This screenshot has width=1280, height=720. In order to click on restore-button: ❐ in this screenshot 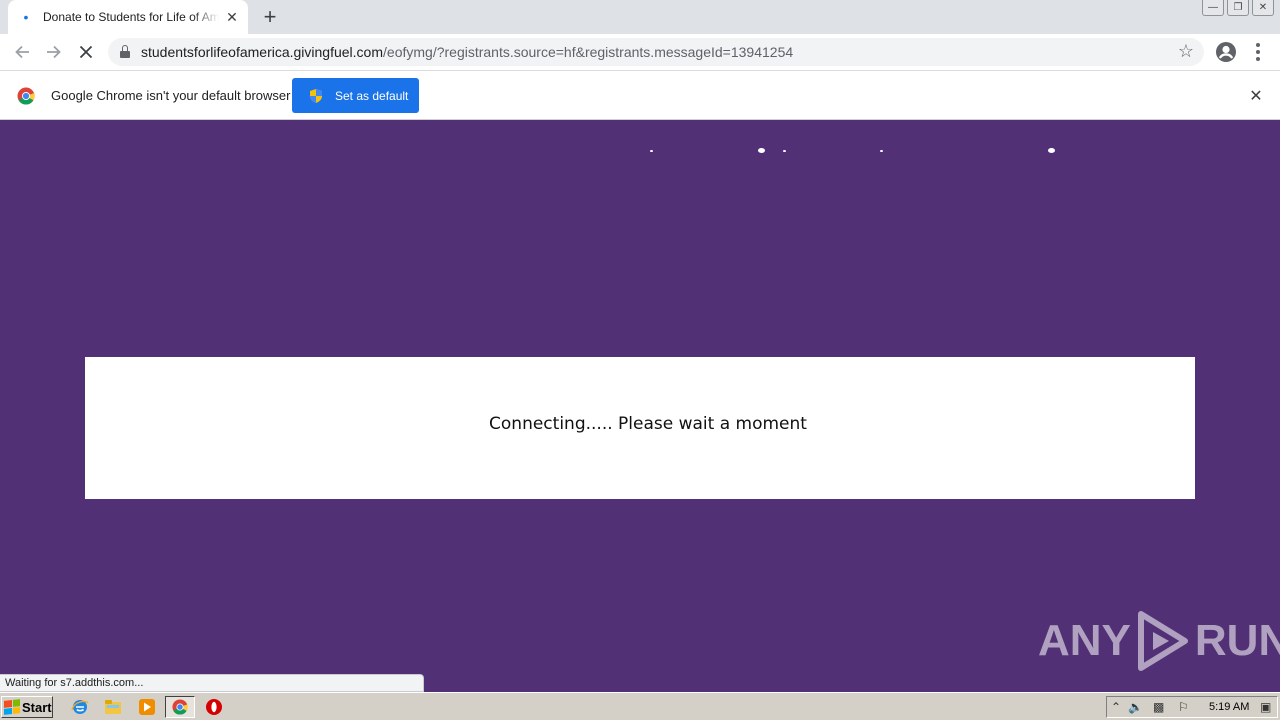, I will do `click(1238, 8)`.